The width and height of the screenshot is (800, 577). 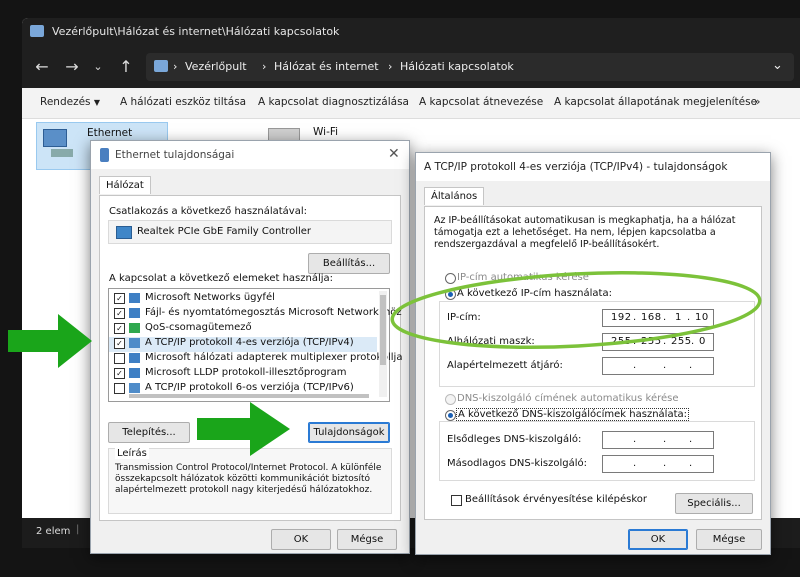 I want to click on arrow-to-ipv4-item, so click(x=50, y=341).